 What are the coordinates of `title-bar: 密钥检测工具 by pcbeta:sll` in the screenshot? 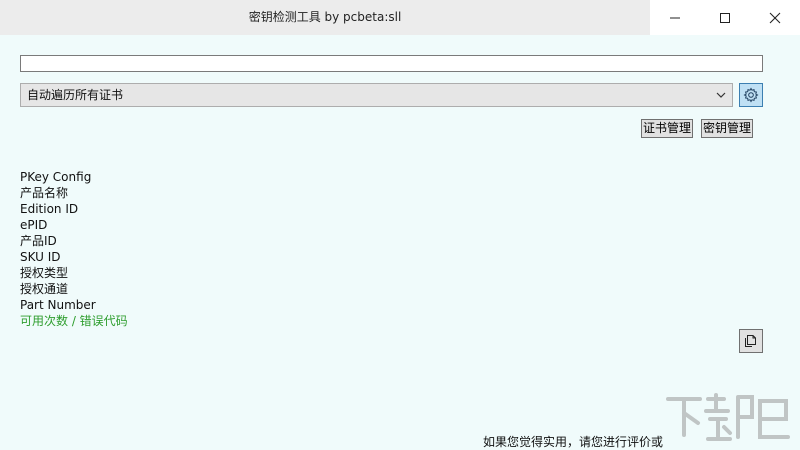 It's located at (400, 17).